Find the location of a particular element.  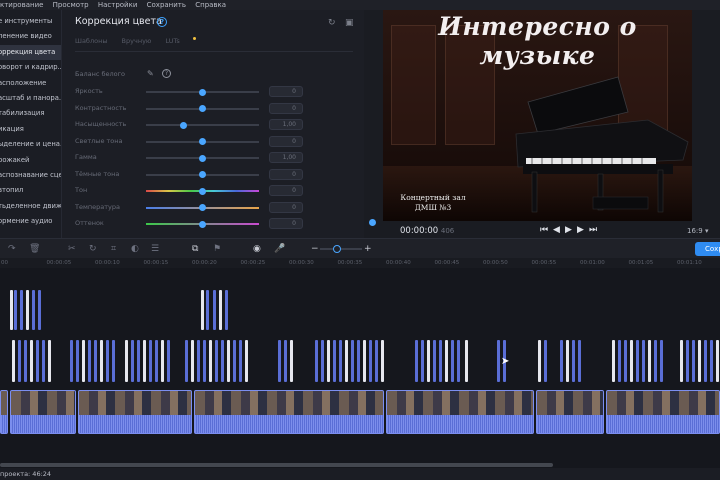

menu-help: Справка is located at coordinates (210, 5).